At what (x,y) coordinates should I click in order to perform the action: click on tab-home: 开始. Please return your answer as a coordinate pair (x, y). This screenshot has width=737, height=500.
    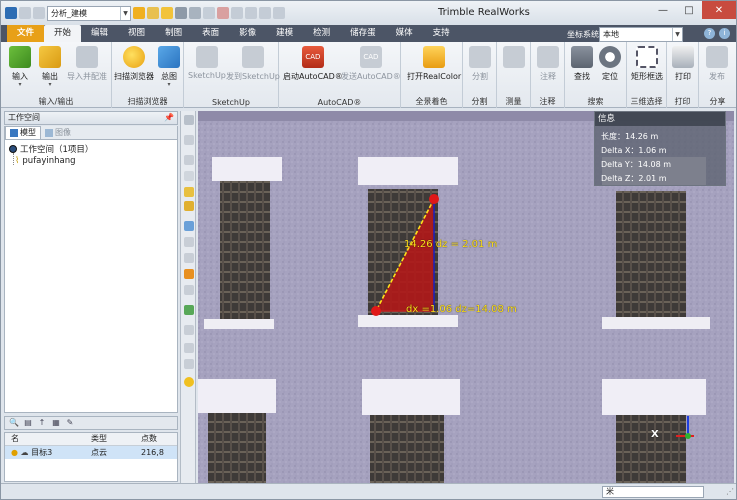
    Looking at the image, I should click on (63, 33).